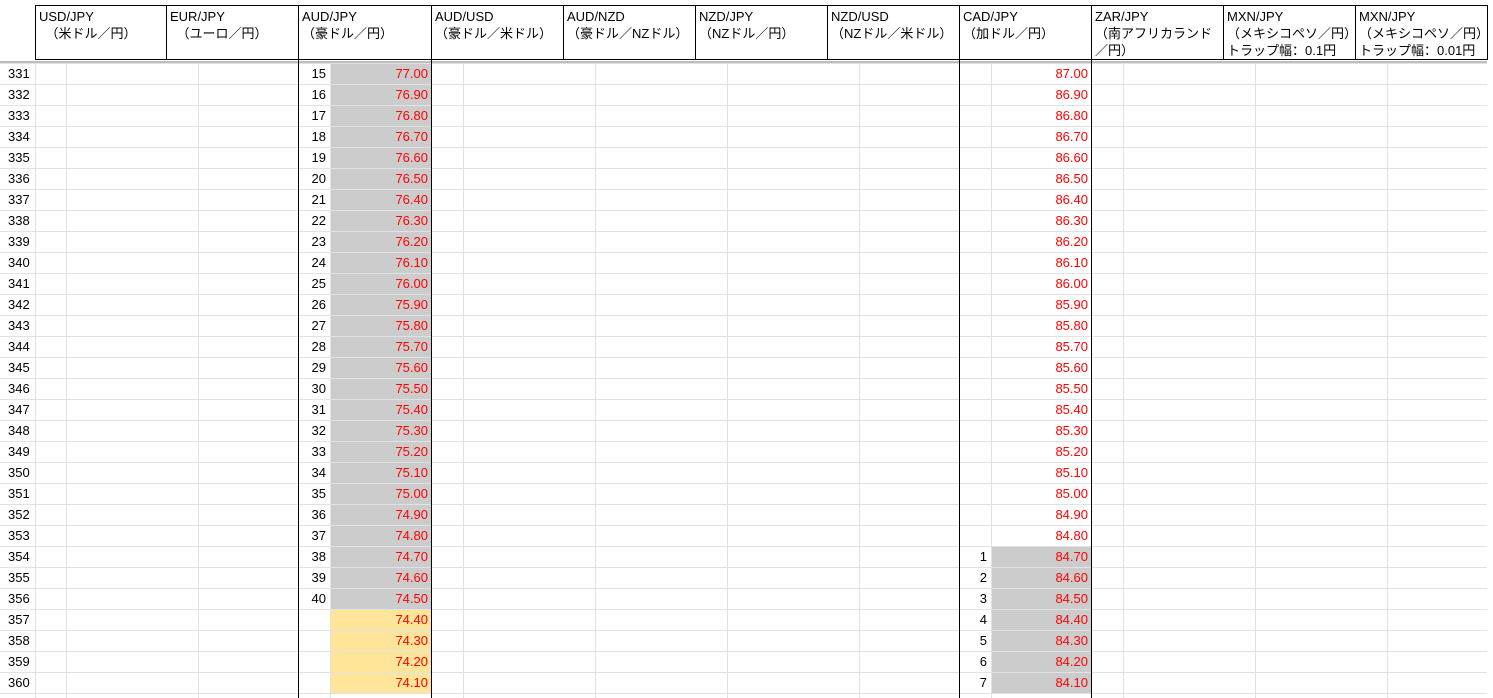  I want to click on aud-price-cell: 74.30, so click(380, 640).